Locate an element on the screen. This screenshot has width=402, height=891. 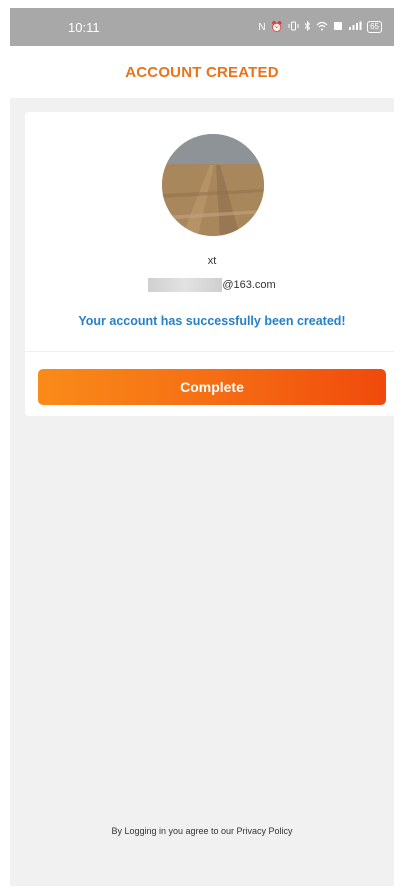
bluetooth-icon is located at coordinates (307, 27).